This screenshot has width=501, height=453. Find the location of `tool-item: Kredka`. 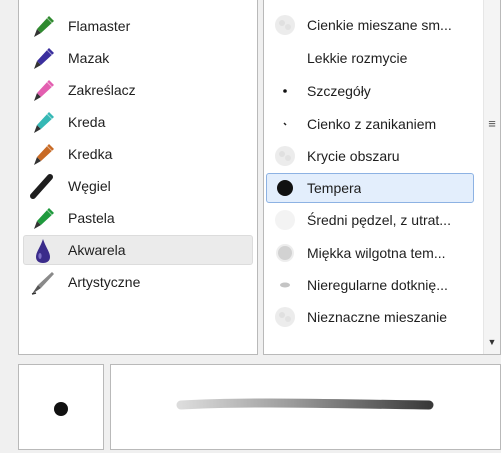

tool-item: Kredka is located at coordinates (138, 154).